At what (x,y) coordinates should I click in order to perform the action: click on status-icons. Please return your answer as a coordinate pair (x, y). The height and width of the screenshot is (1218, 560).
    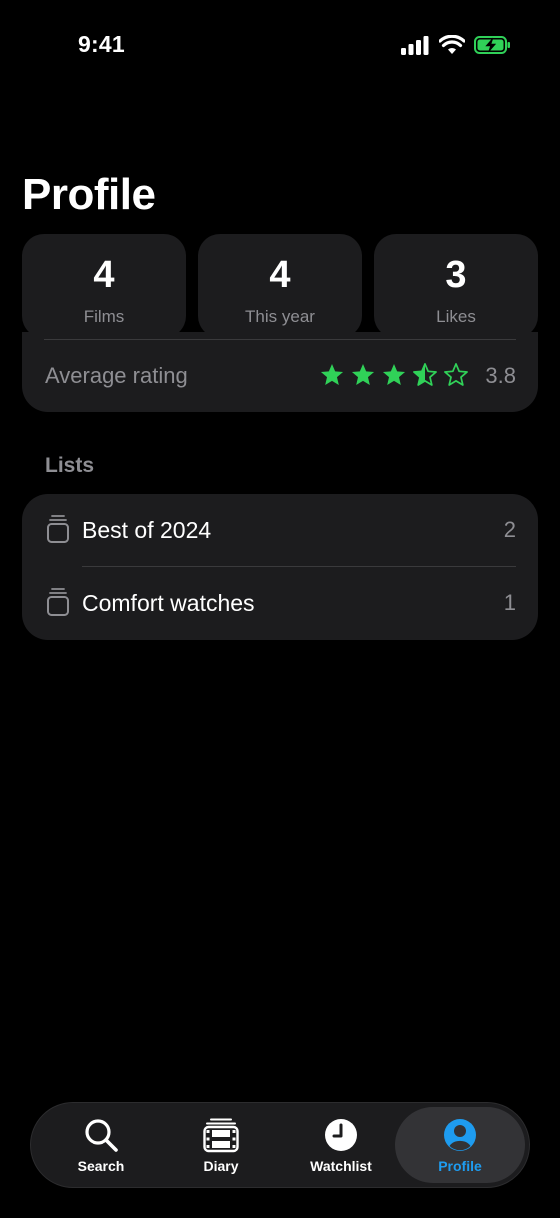
    Looking at the image, I should click on (456, 45).